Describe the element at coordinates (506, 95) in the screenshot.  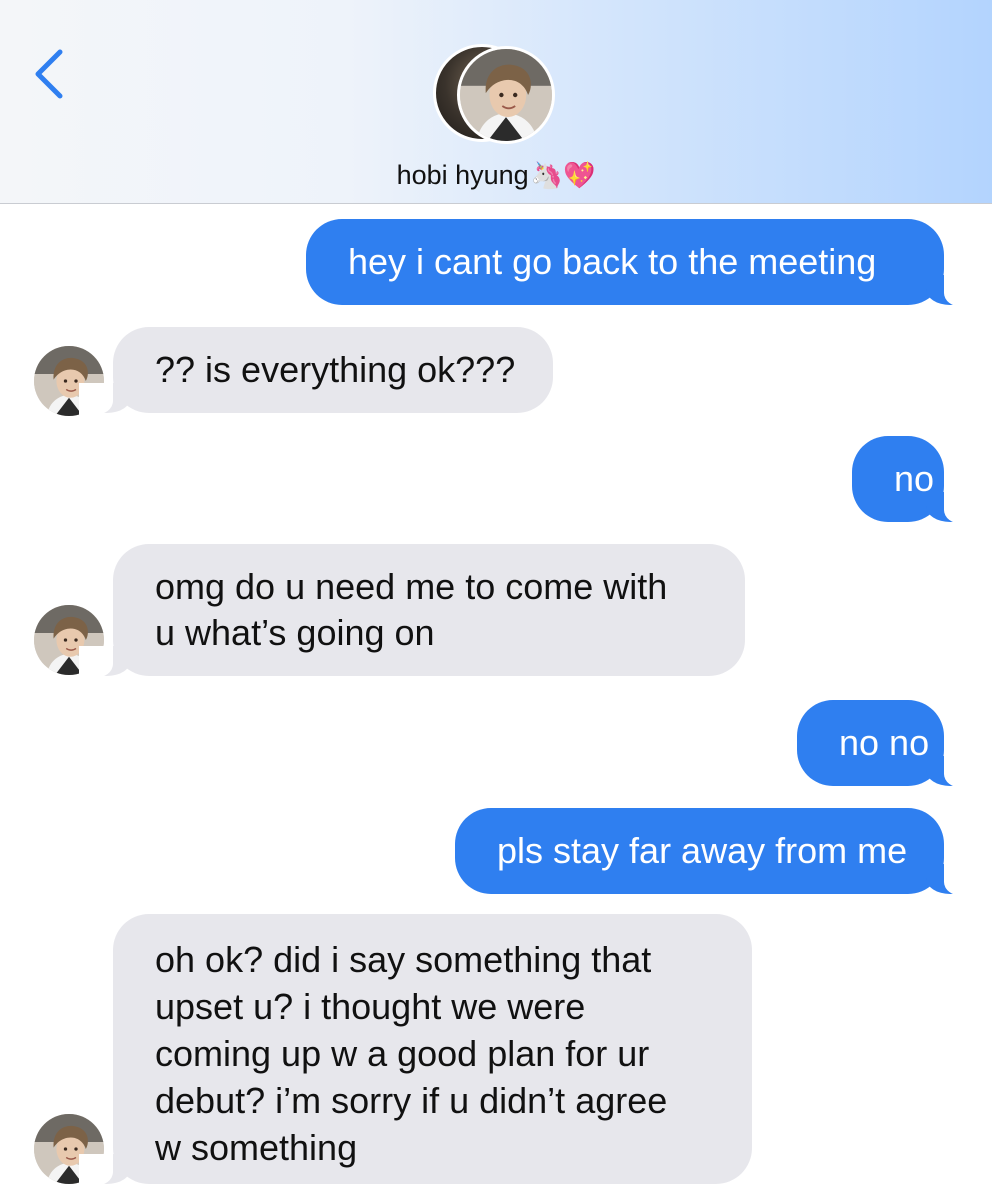
I see `avatar-front-photo` at that location.